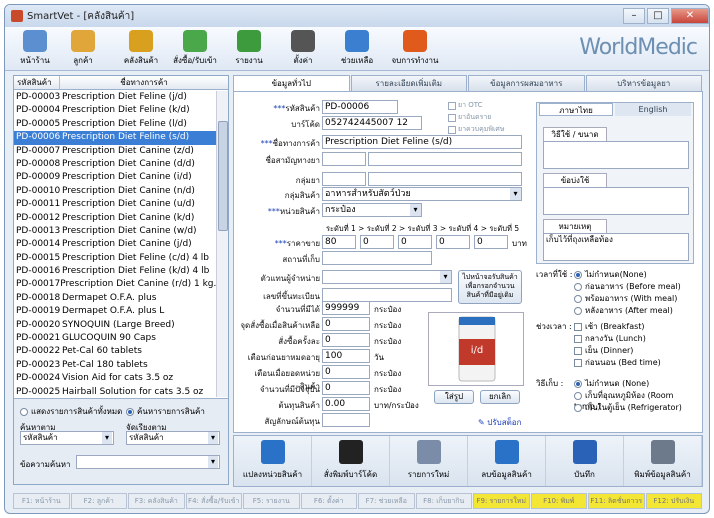 The image size is (714, 518). Describe the element at coordinates (357, 48) in the screenshot. I see `toolbar-help-button: ช่วยเหลือ` at that location.